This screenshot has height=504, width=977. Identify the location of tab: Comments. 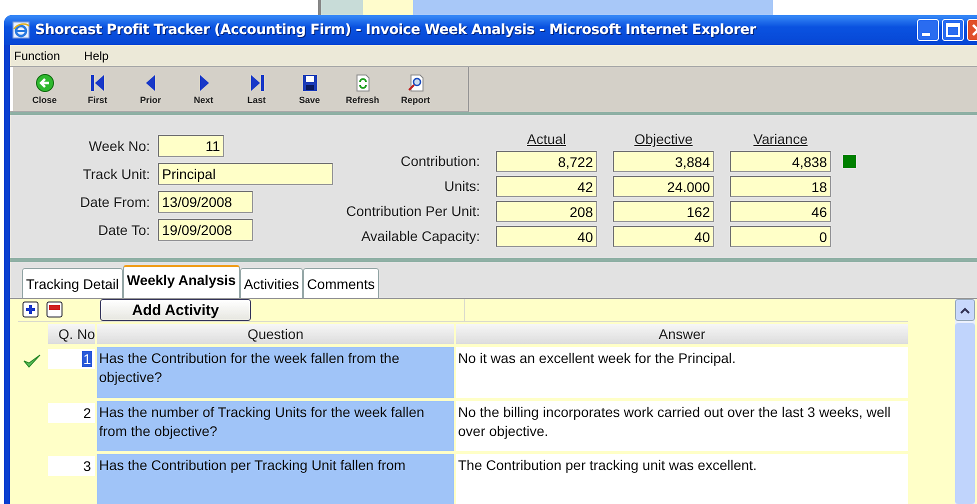
(341, 283).